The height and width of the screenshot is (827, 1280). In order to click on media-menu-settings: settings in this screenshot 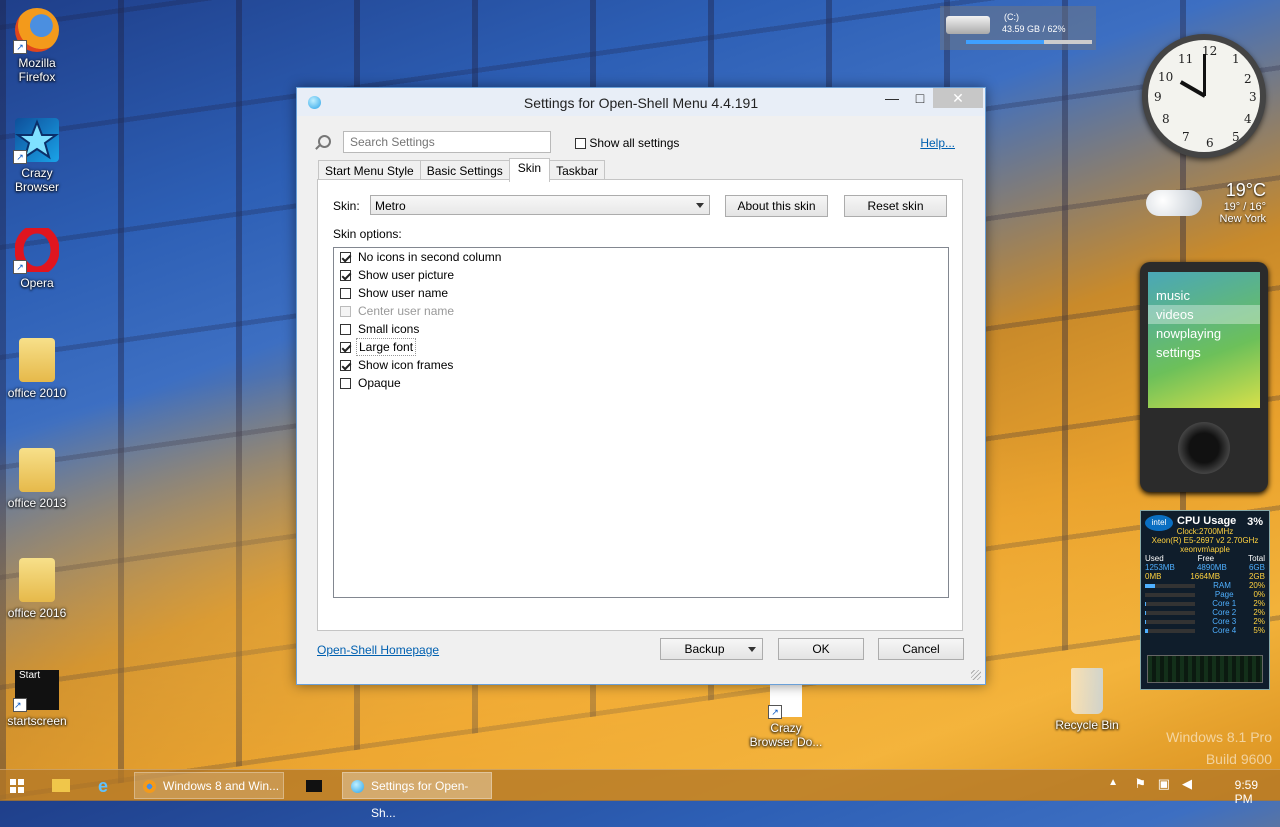, I will do `click(1204, 352)`.